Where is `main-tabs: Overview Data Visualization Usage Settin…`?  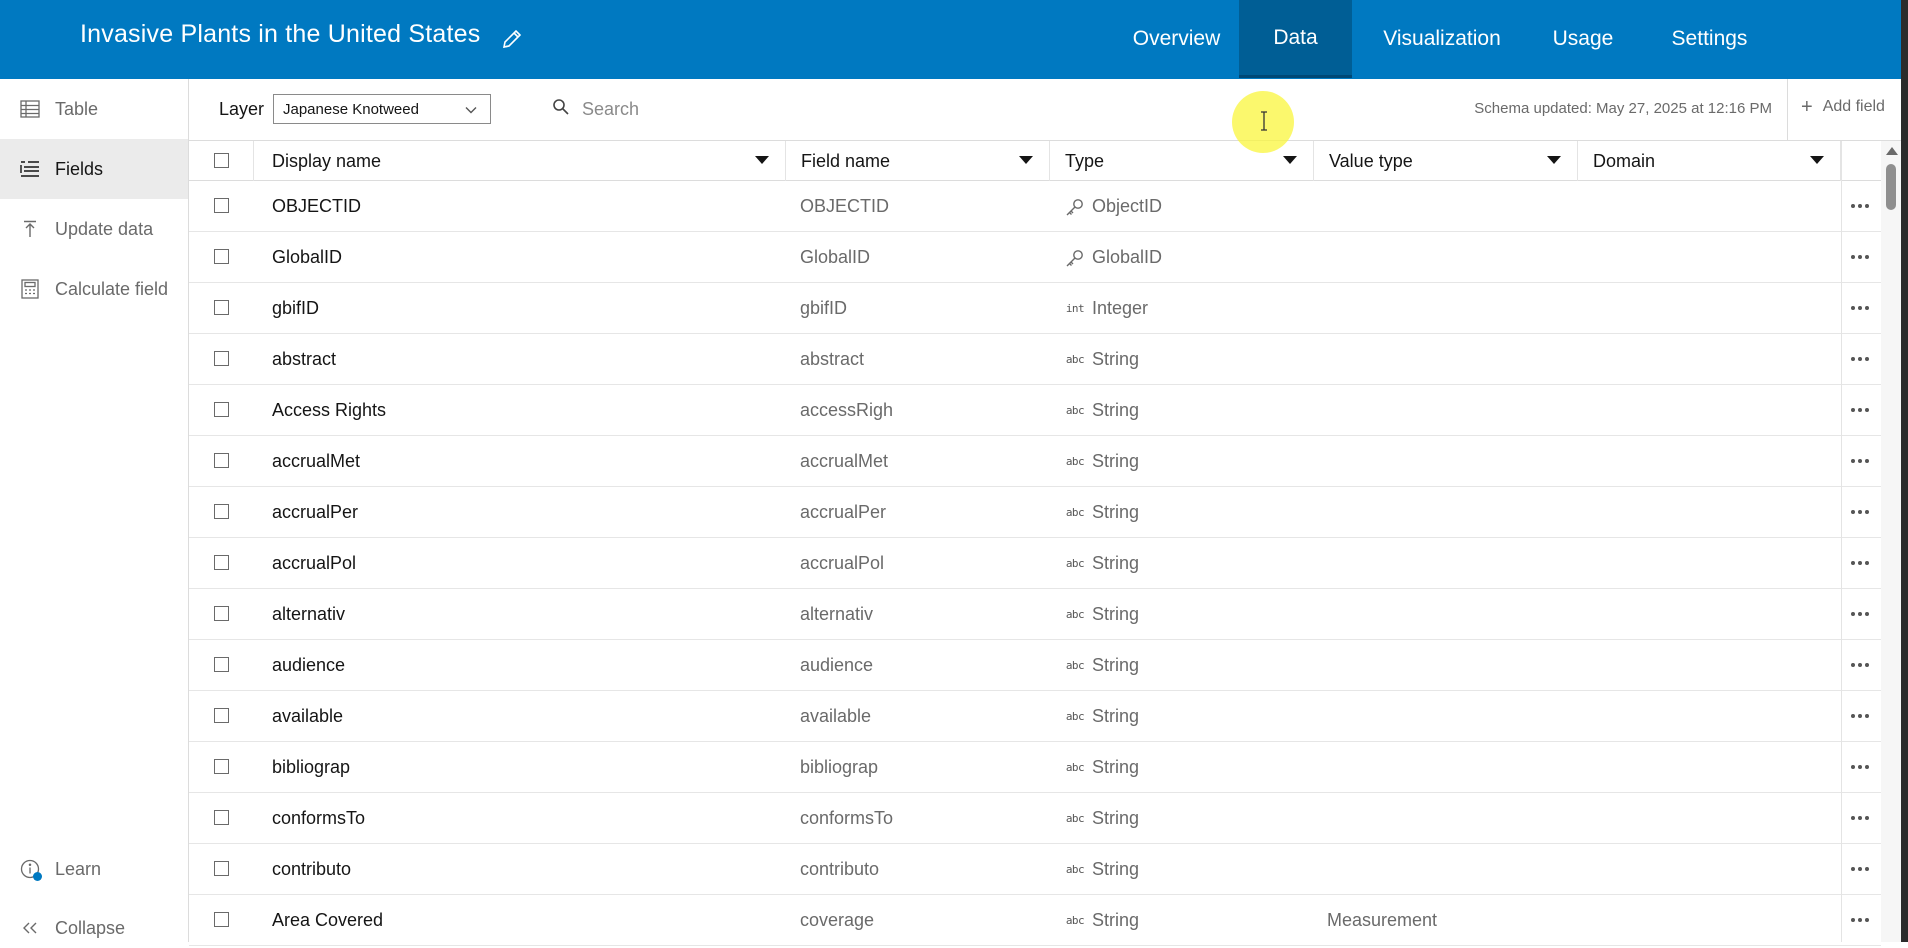 main-tabs: Overview Data Visualization Usage Settin… is located at coordinates (1449, 39).